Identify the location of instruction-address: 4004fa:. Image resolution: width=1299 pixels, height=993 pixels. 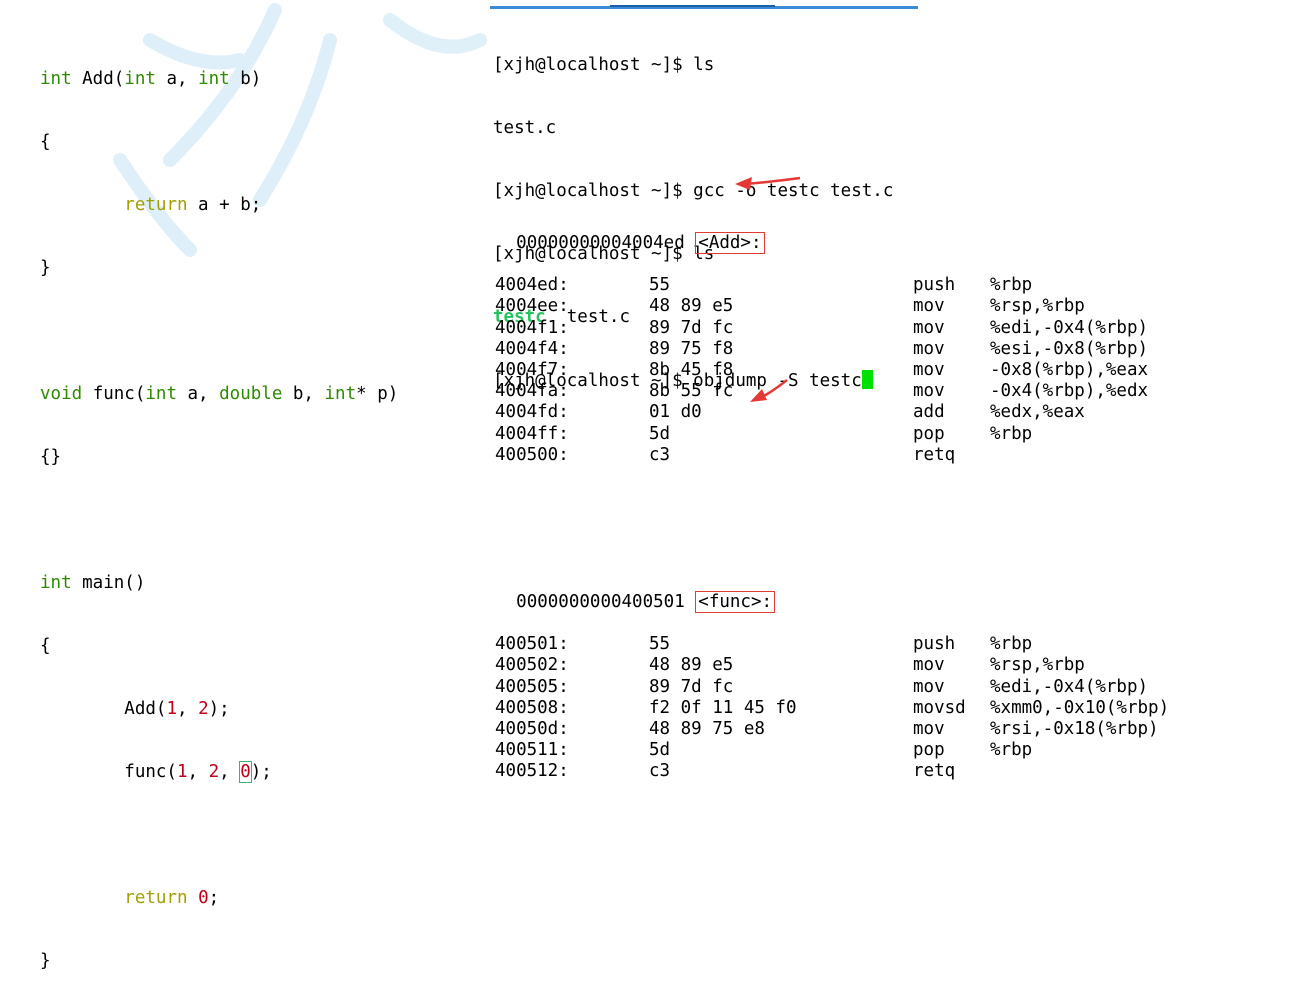
(532, 391).